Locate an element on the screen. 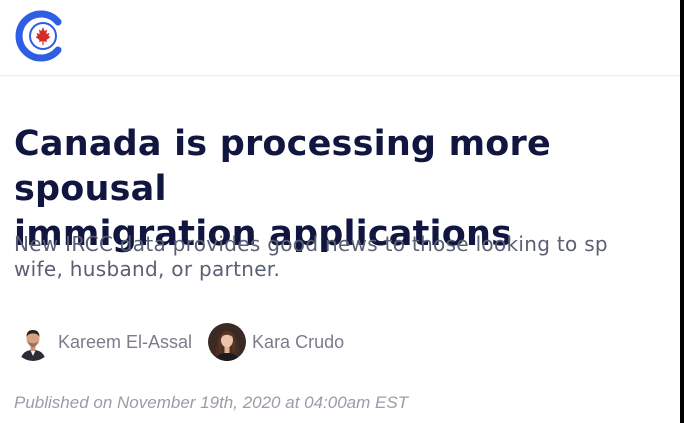  site-logo is located at coordinates (43, 35).